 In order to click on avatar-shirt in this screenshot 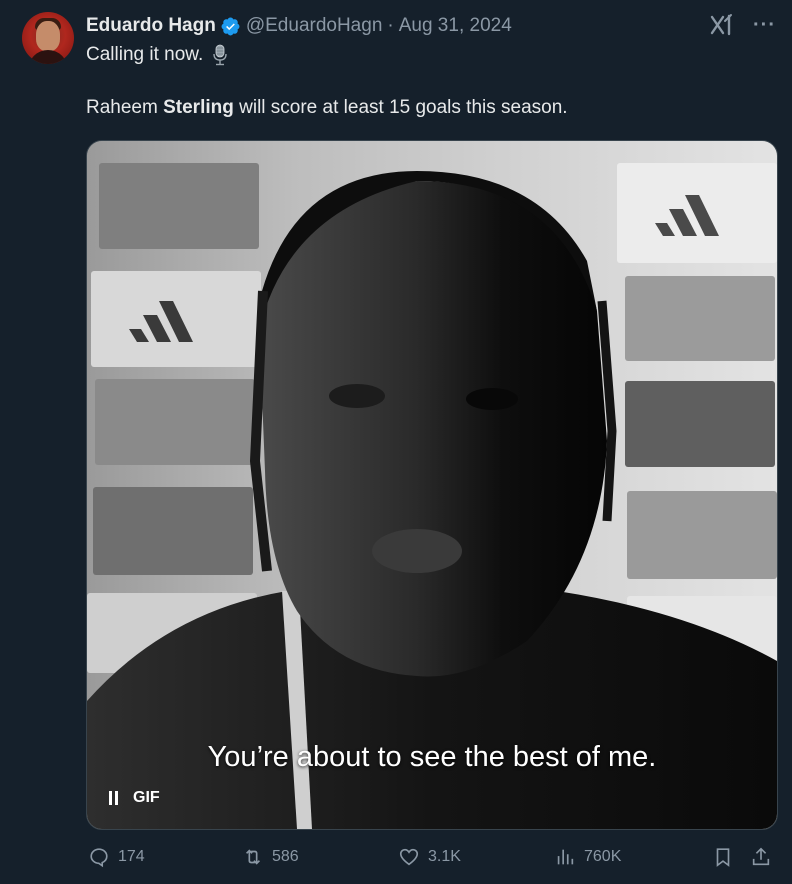, I will do `click(48, 57)`.